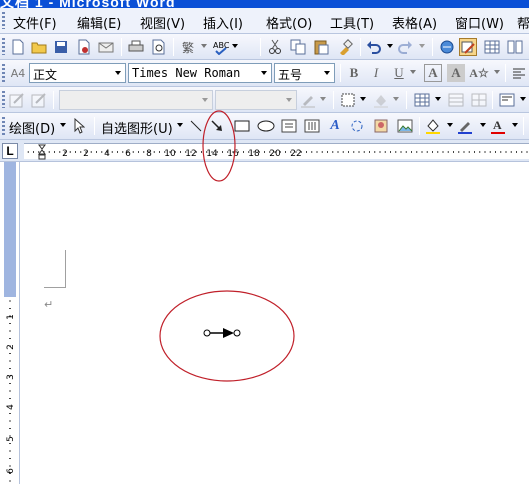  What do you see at coordinates (188, 47) in the screenshot?
I see `traditional-chinese-icon: 繁` at bounding box center [188, 47].